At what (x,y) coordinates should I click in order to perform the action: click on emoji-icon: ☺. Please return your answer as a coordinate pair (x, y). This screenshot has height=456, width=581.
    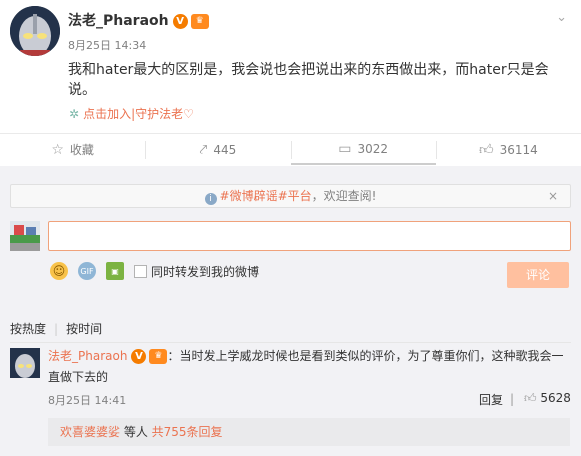
    Looking at the image, I should click on (59, 271).